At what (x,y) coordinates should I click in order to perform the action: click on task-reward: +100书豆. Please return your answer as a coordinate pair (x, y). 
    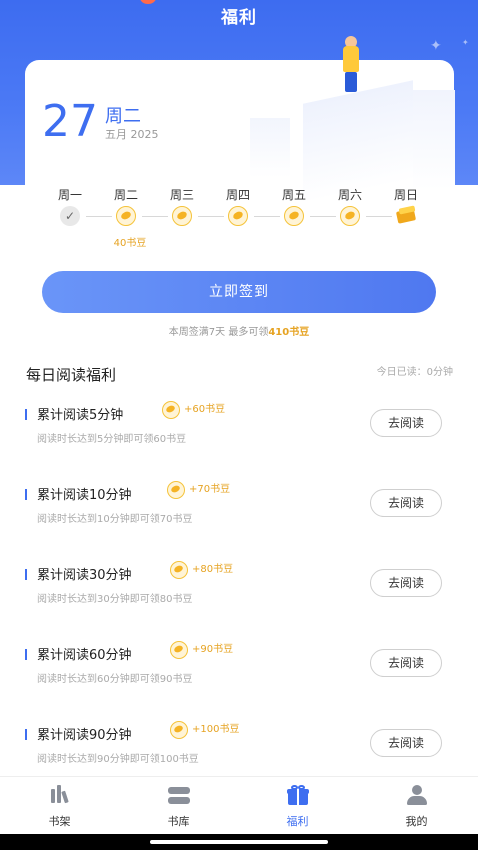
    Looking at the image, I should click on (204, 730).